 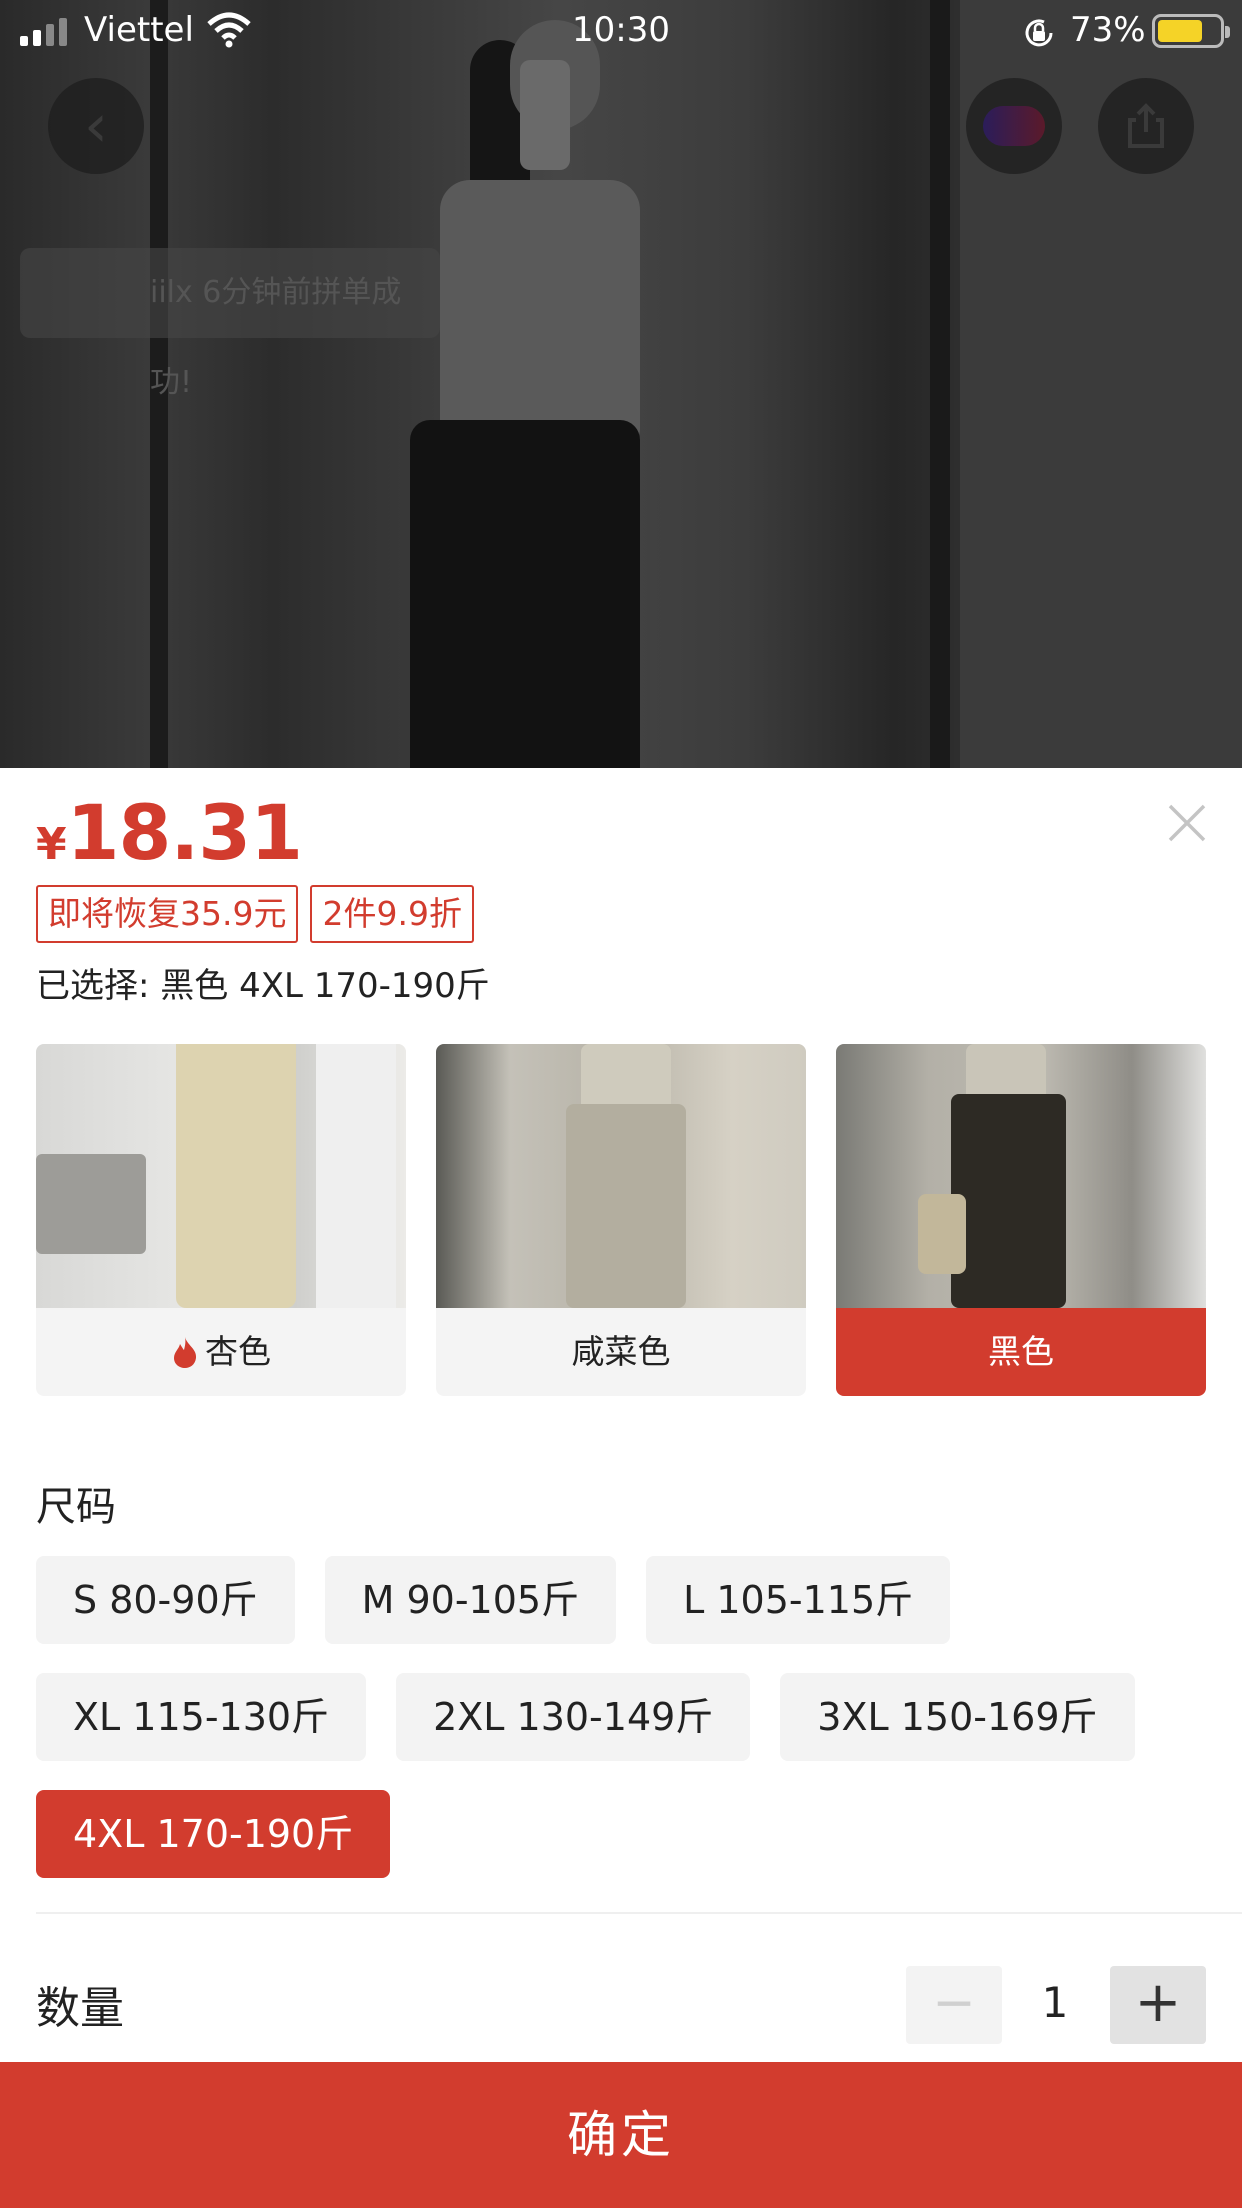 I want to click on size-row: 4XL 170-190斤, so click(x=213, y=1834).